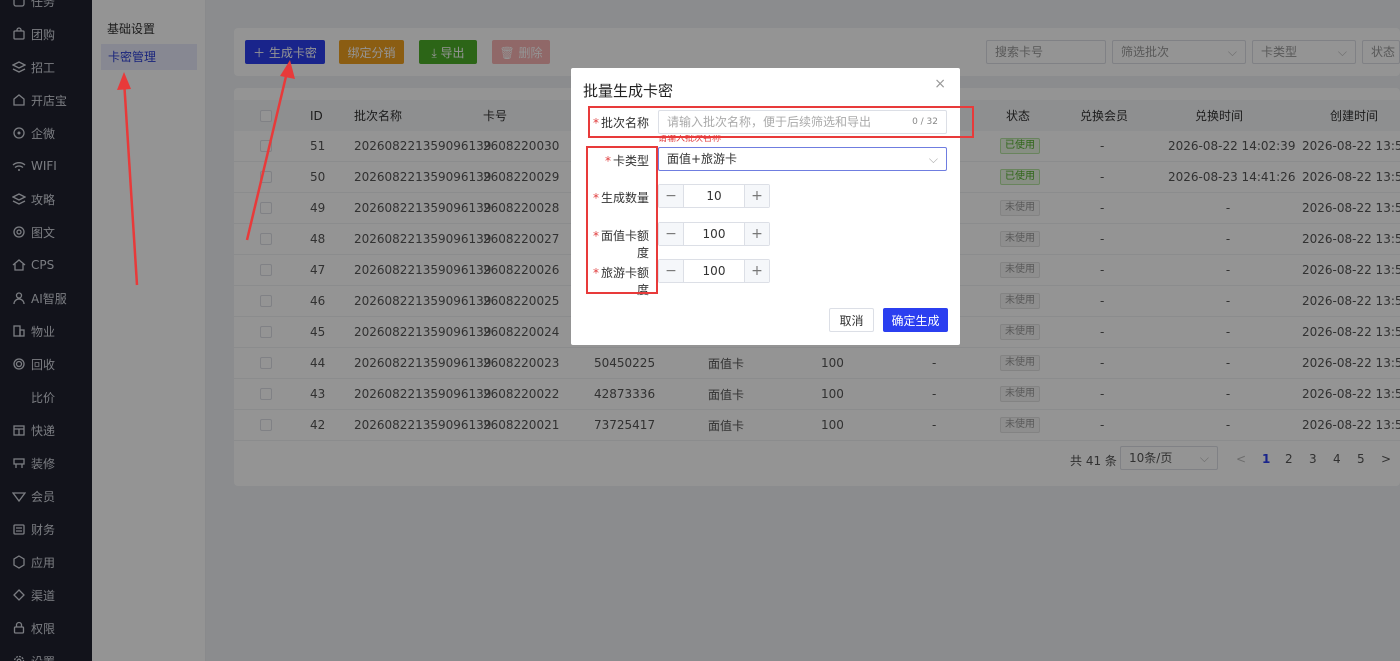 The image size is (1400, 661). I want to click on card-type-select: 面值+旅游卡 ⌵, so click(802, 159).